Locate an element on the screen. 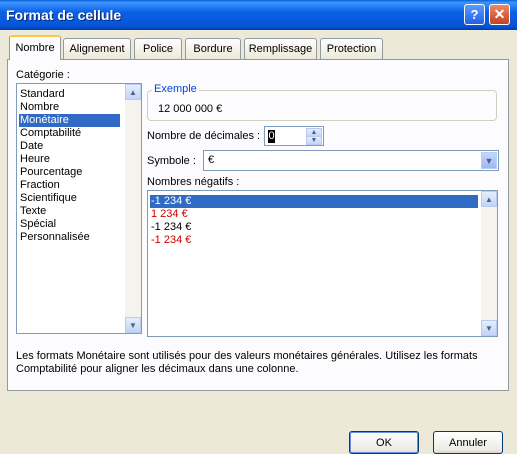 This screenshot has width=517, height=454. category-item: Heure is located at coordinates (69, 159).